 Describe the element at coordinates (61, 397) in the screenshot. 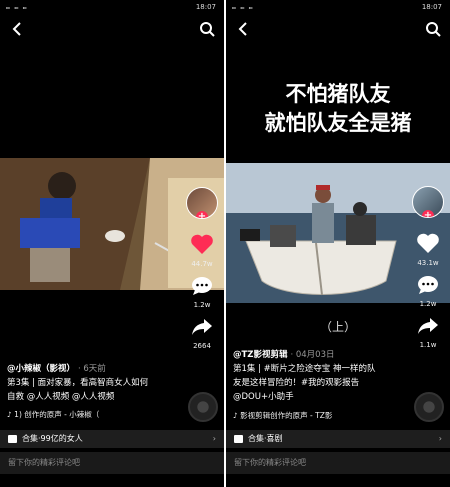

I see `caption-line: 自救 @人人视频 @人人视频` at that location.